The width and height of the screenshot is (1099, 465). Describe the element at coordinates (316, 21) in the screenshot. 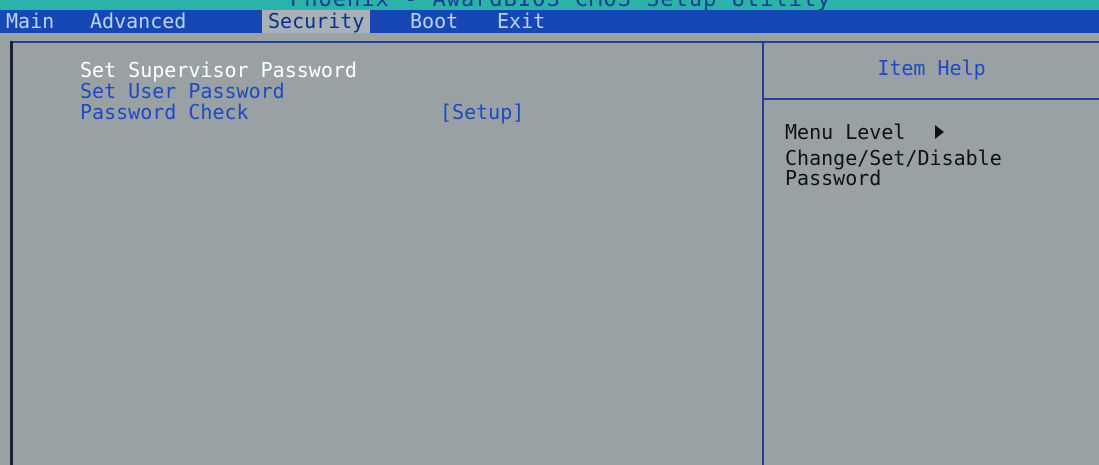

I see `menu-security: Security` at that location.